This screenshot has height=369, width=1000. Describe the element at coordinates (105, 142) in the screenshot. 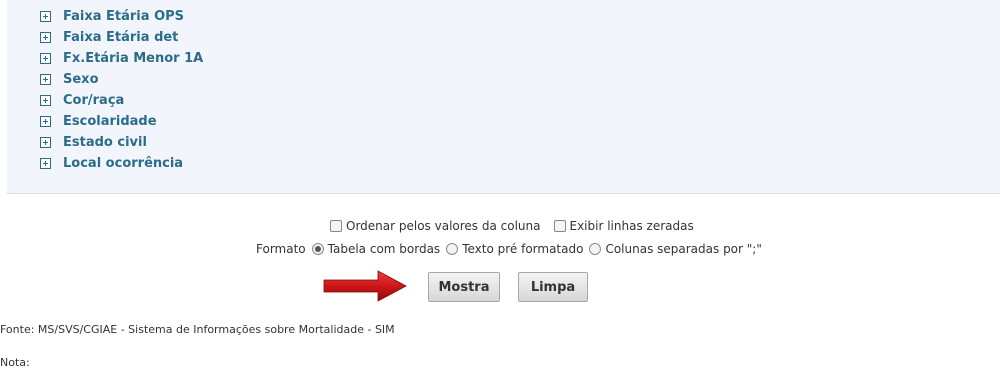

I see `tree-item-label: Estado civil` at that location.